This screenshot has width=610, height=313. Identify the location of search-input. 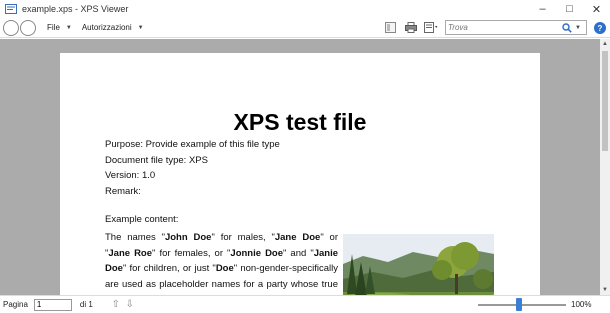
(503, 27).